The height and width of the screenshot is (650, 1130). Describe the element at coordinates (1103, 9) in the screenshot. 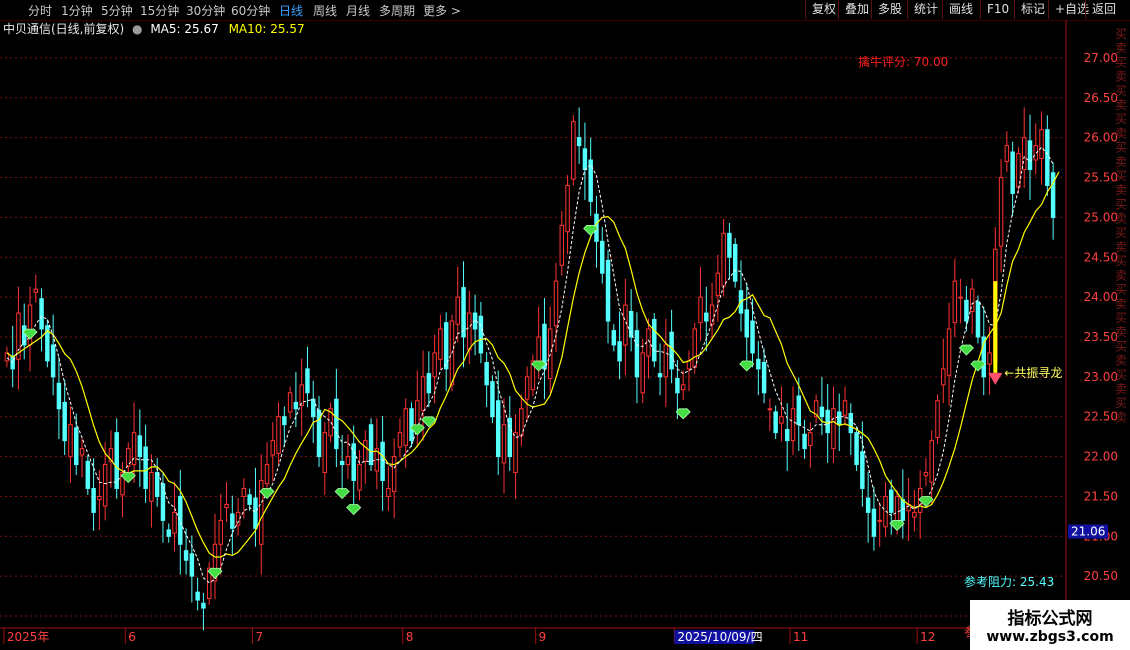

I see `toolbar-button-8: 返回` at that location.